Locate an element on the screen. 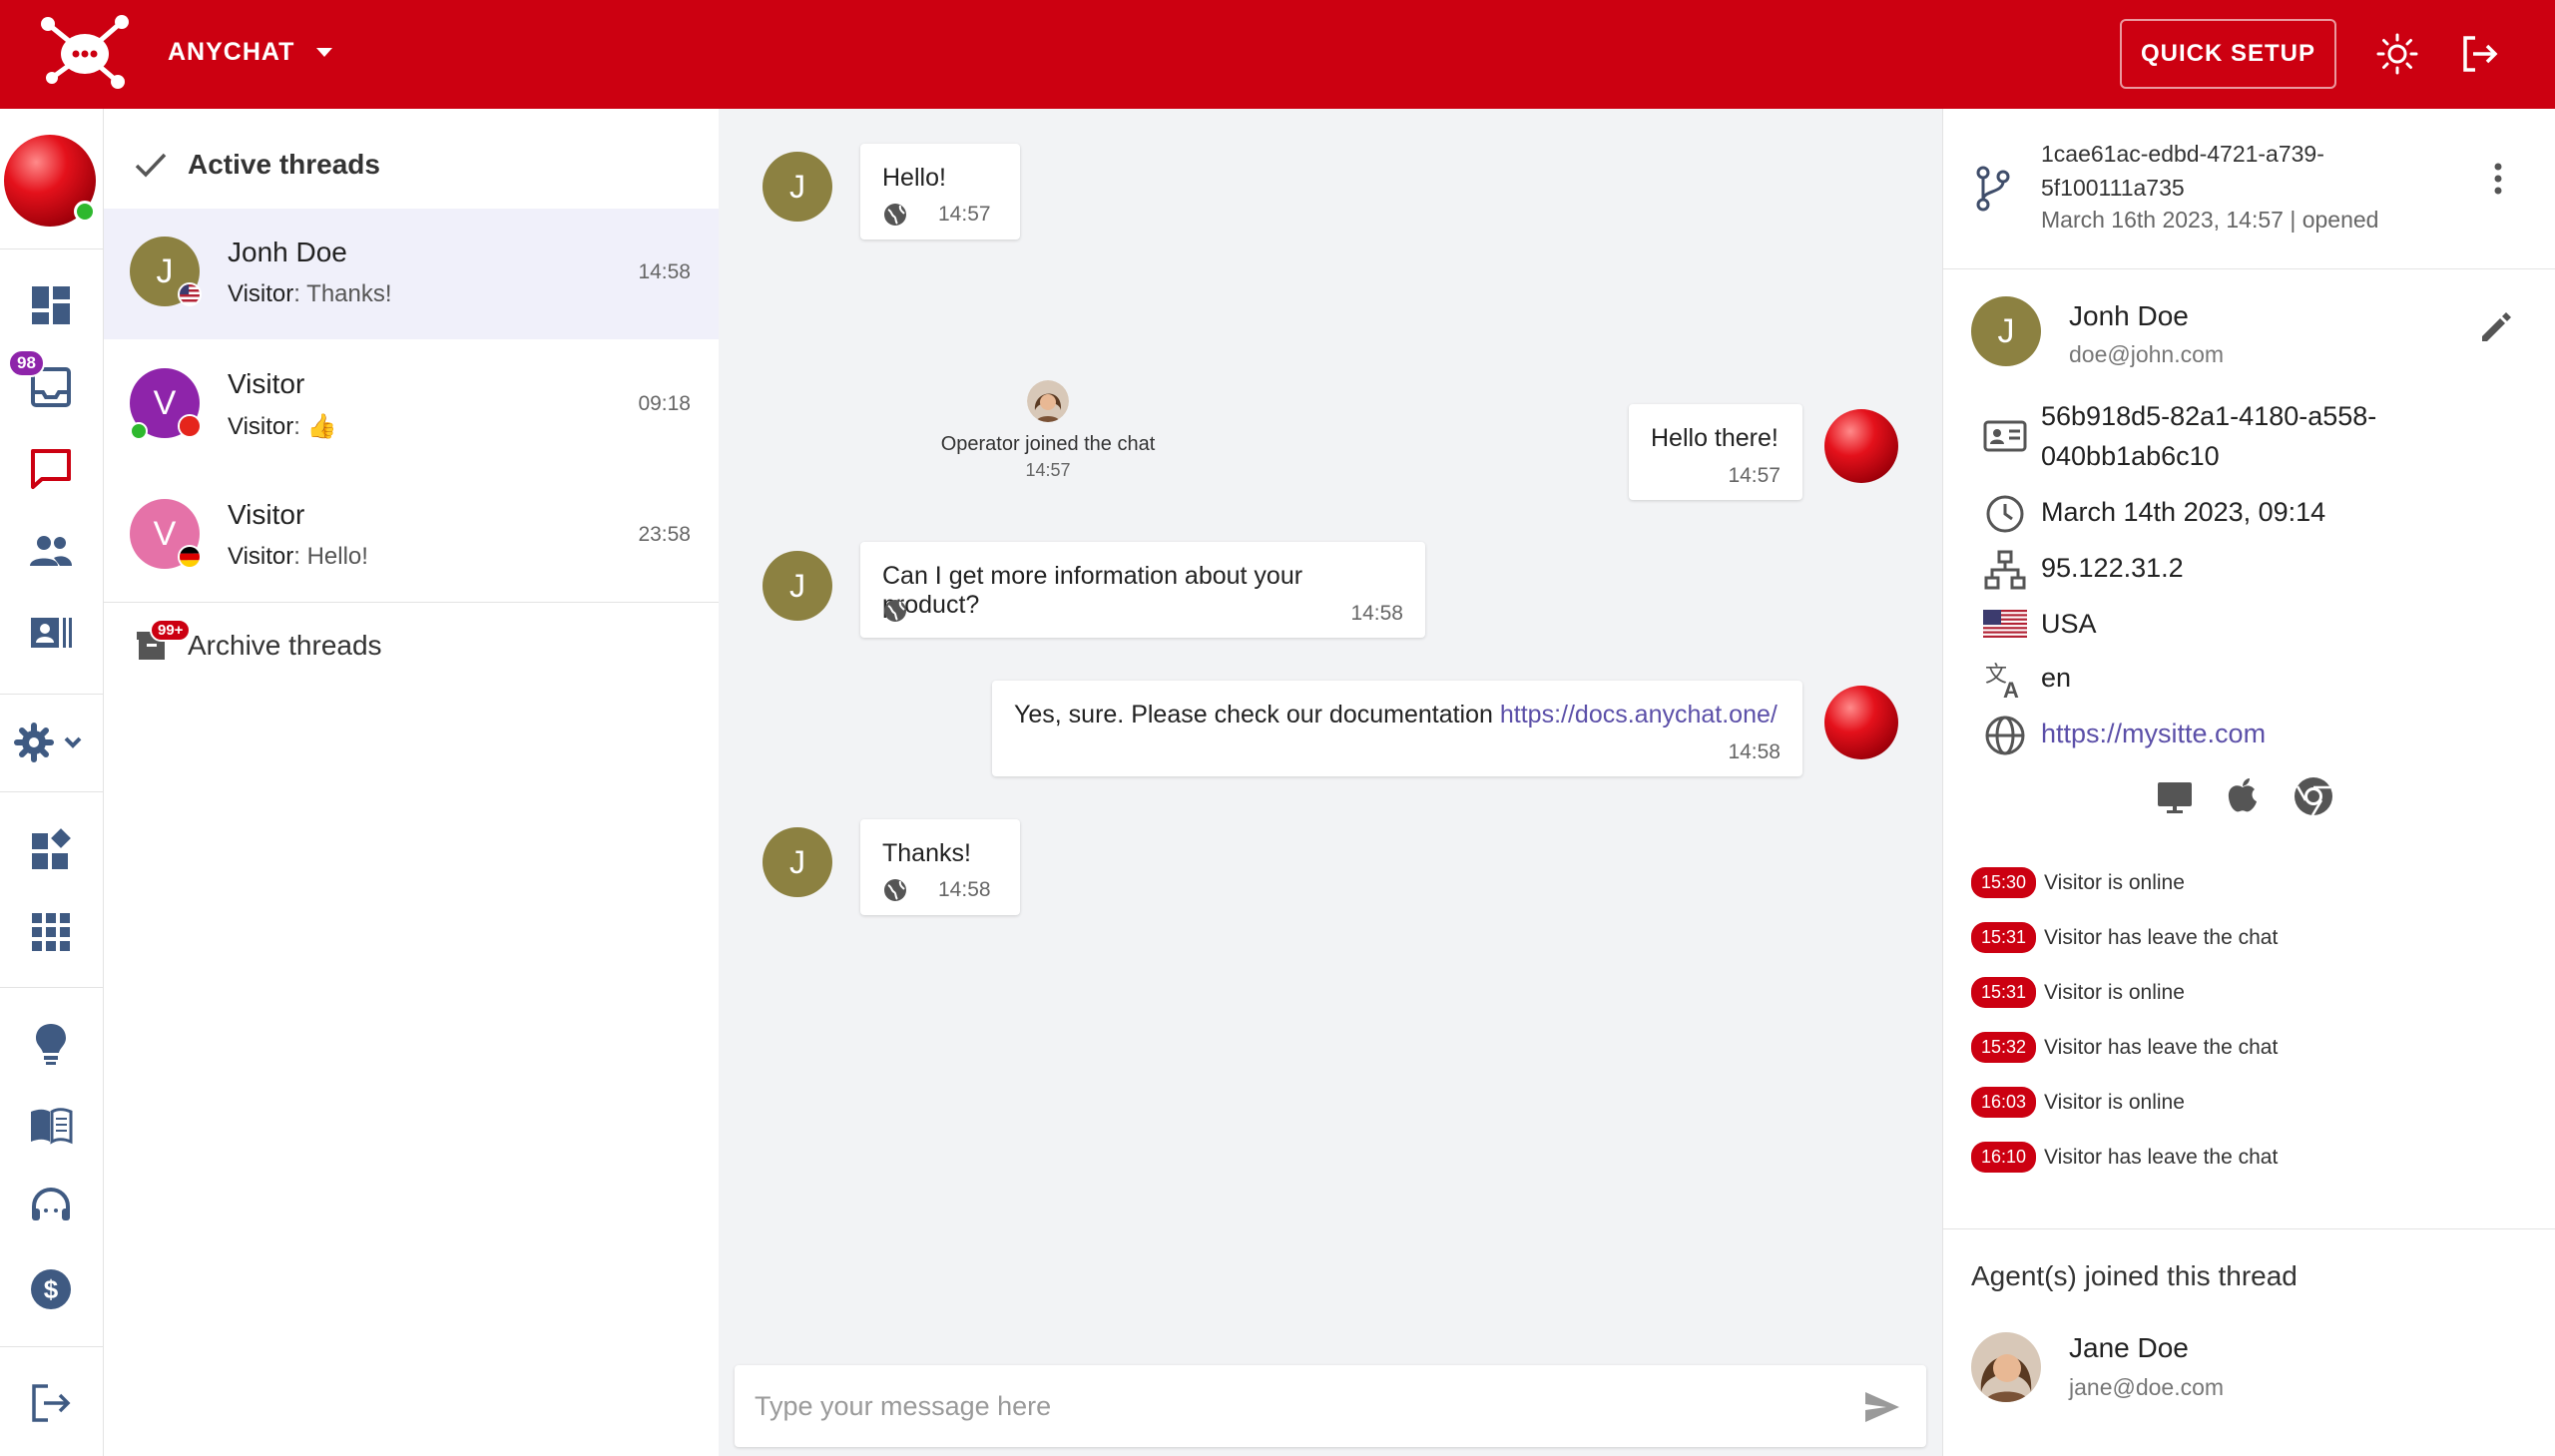 This screenshot has height=1456, width=2555. thread-preview: Visitor: 👍 is located at coordinates (282, 426).